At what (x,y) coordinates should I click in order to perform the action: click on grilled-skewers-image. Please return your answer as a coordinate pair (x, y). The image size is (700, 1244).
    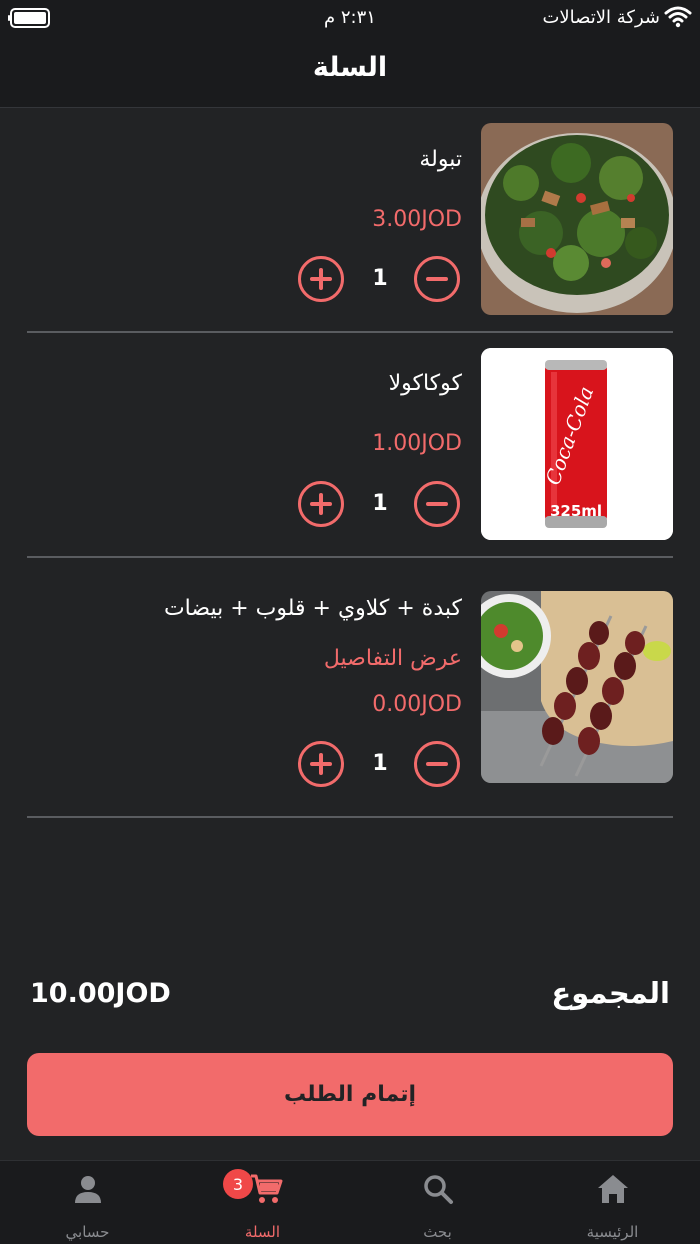
    Looking at the image, I should click on (577, 687).